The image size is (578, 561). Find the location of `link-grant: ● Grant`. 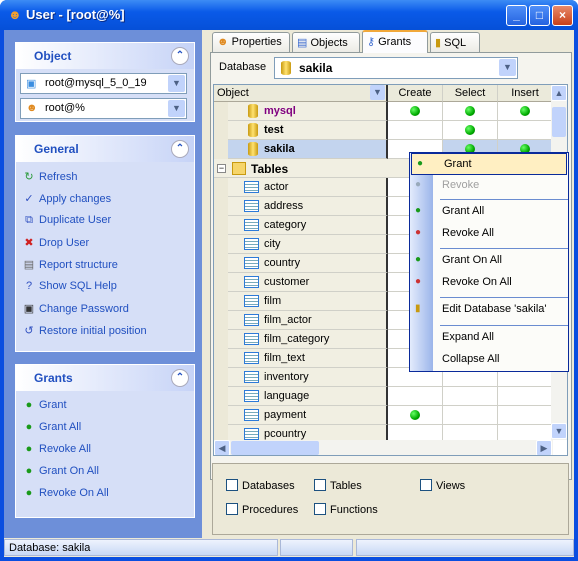

link-grant: ● Grant is located at coordinates (44, 409).